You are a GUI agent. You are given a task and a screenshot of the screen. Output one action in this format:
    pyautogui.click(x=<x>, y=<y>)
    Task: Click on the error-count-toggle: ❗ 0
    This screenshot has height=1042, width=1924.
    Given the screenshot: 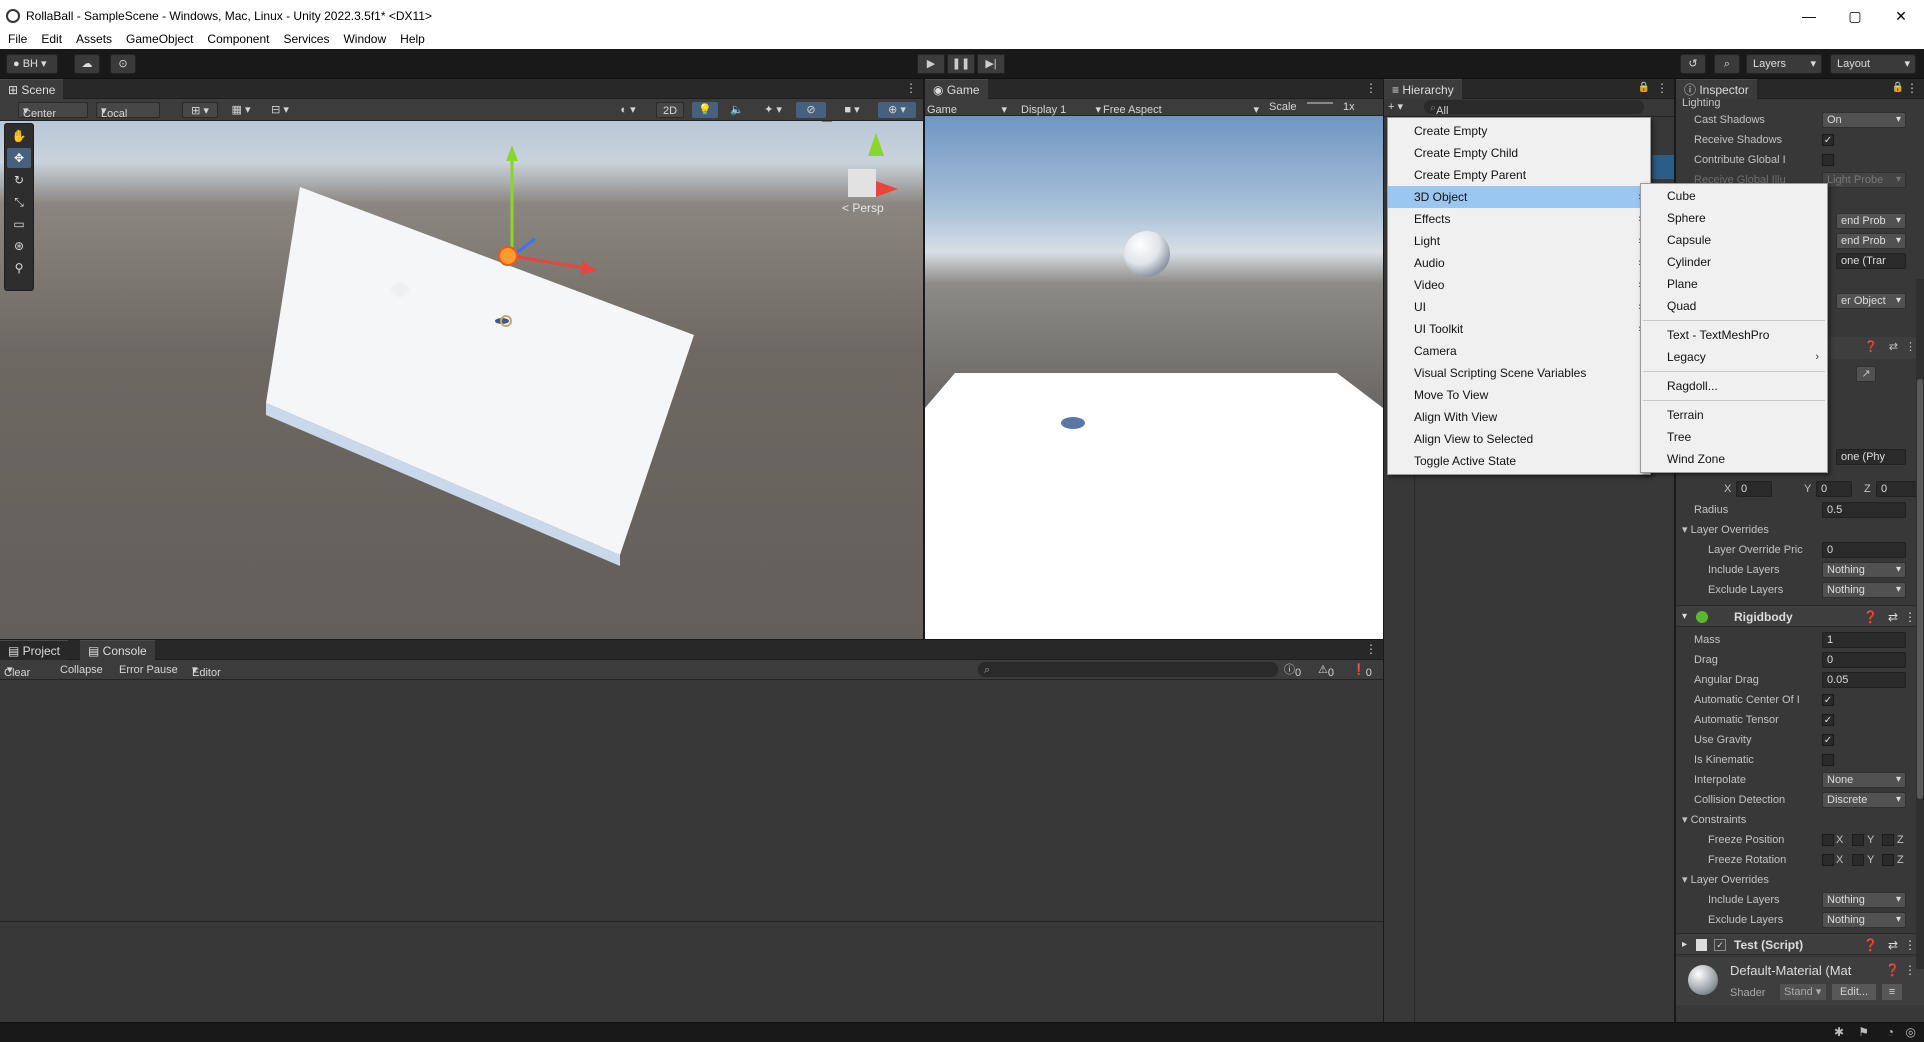 What is the action you would take?
    pyautogui.click(x=1362, y=670)
    